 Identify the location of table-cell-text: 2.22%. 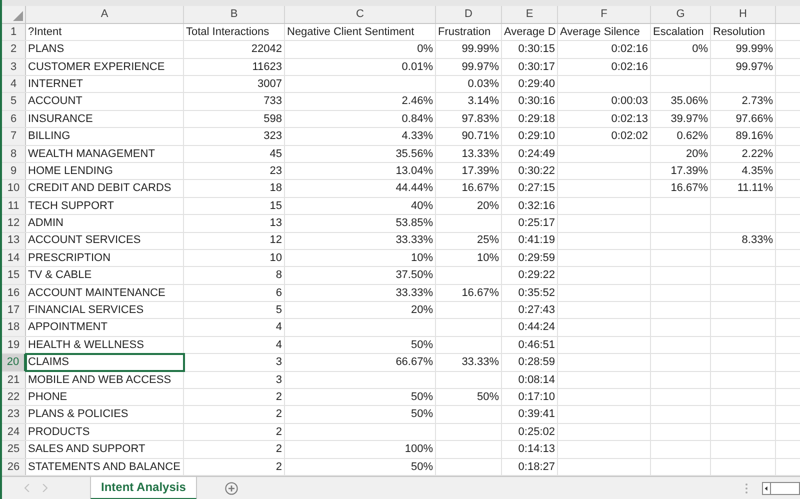
(757, 154).